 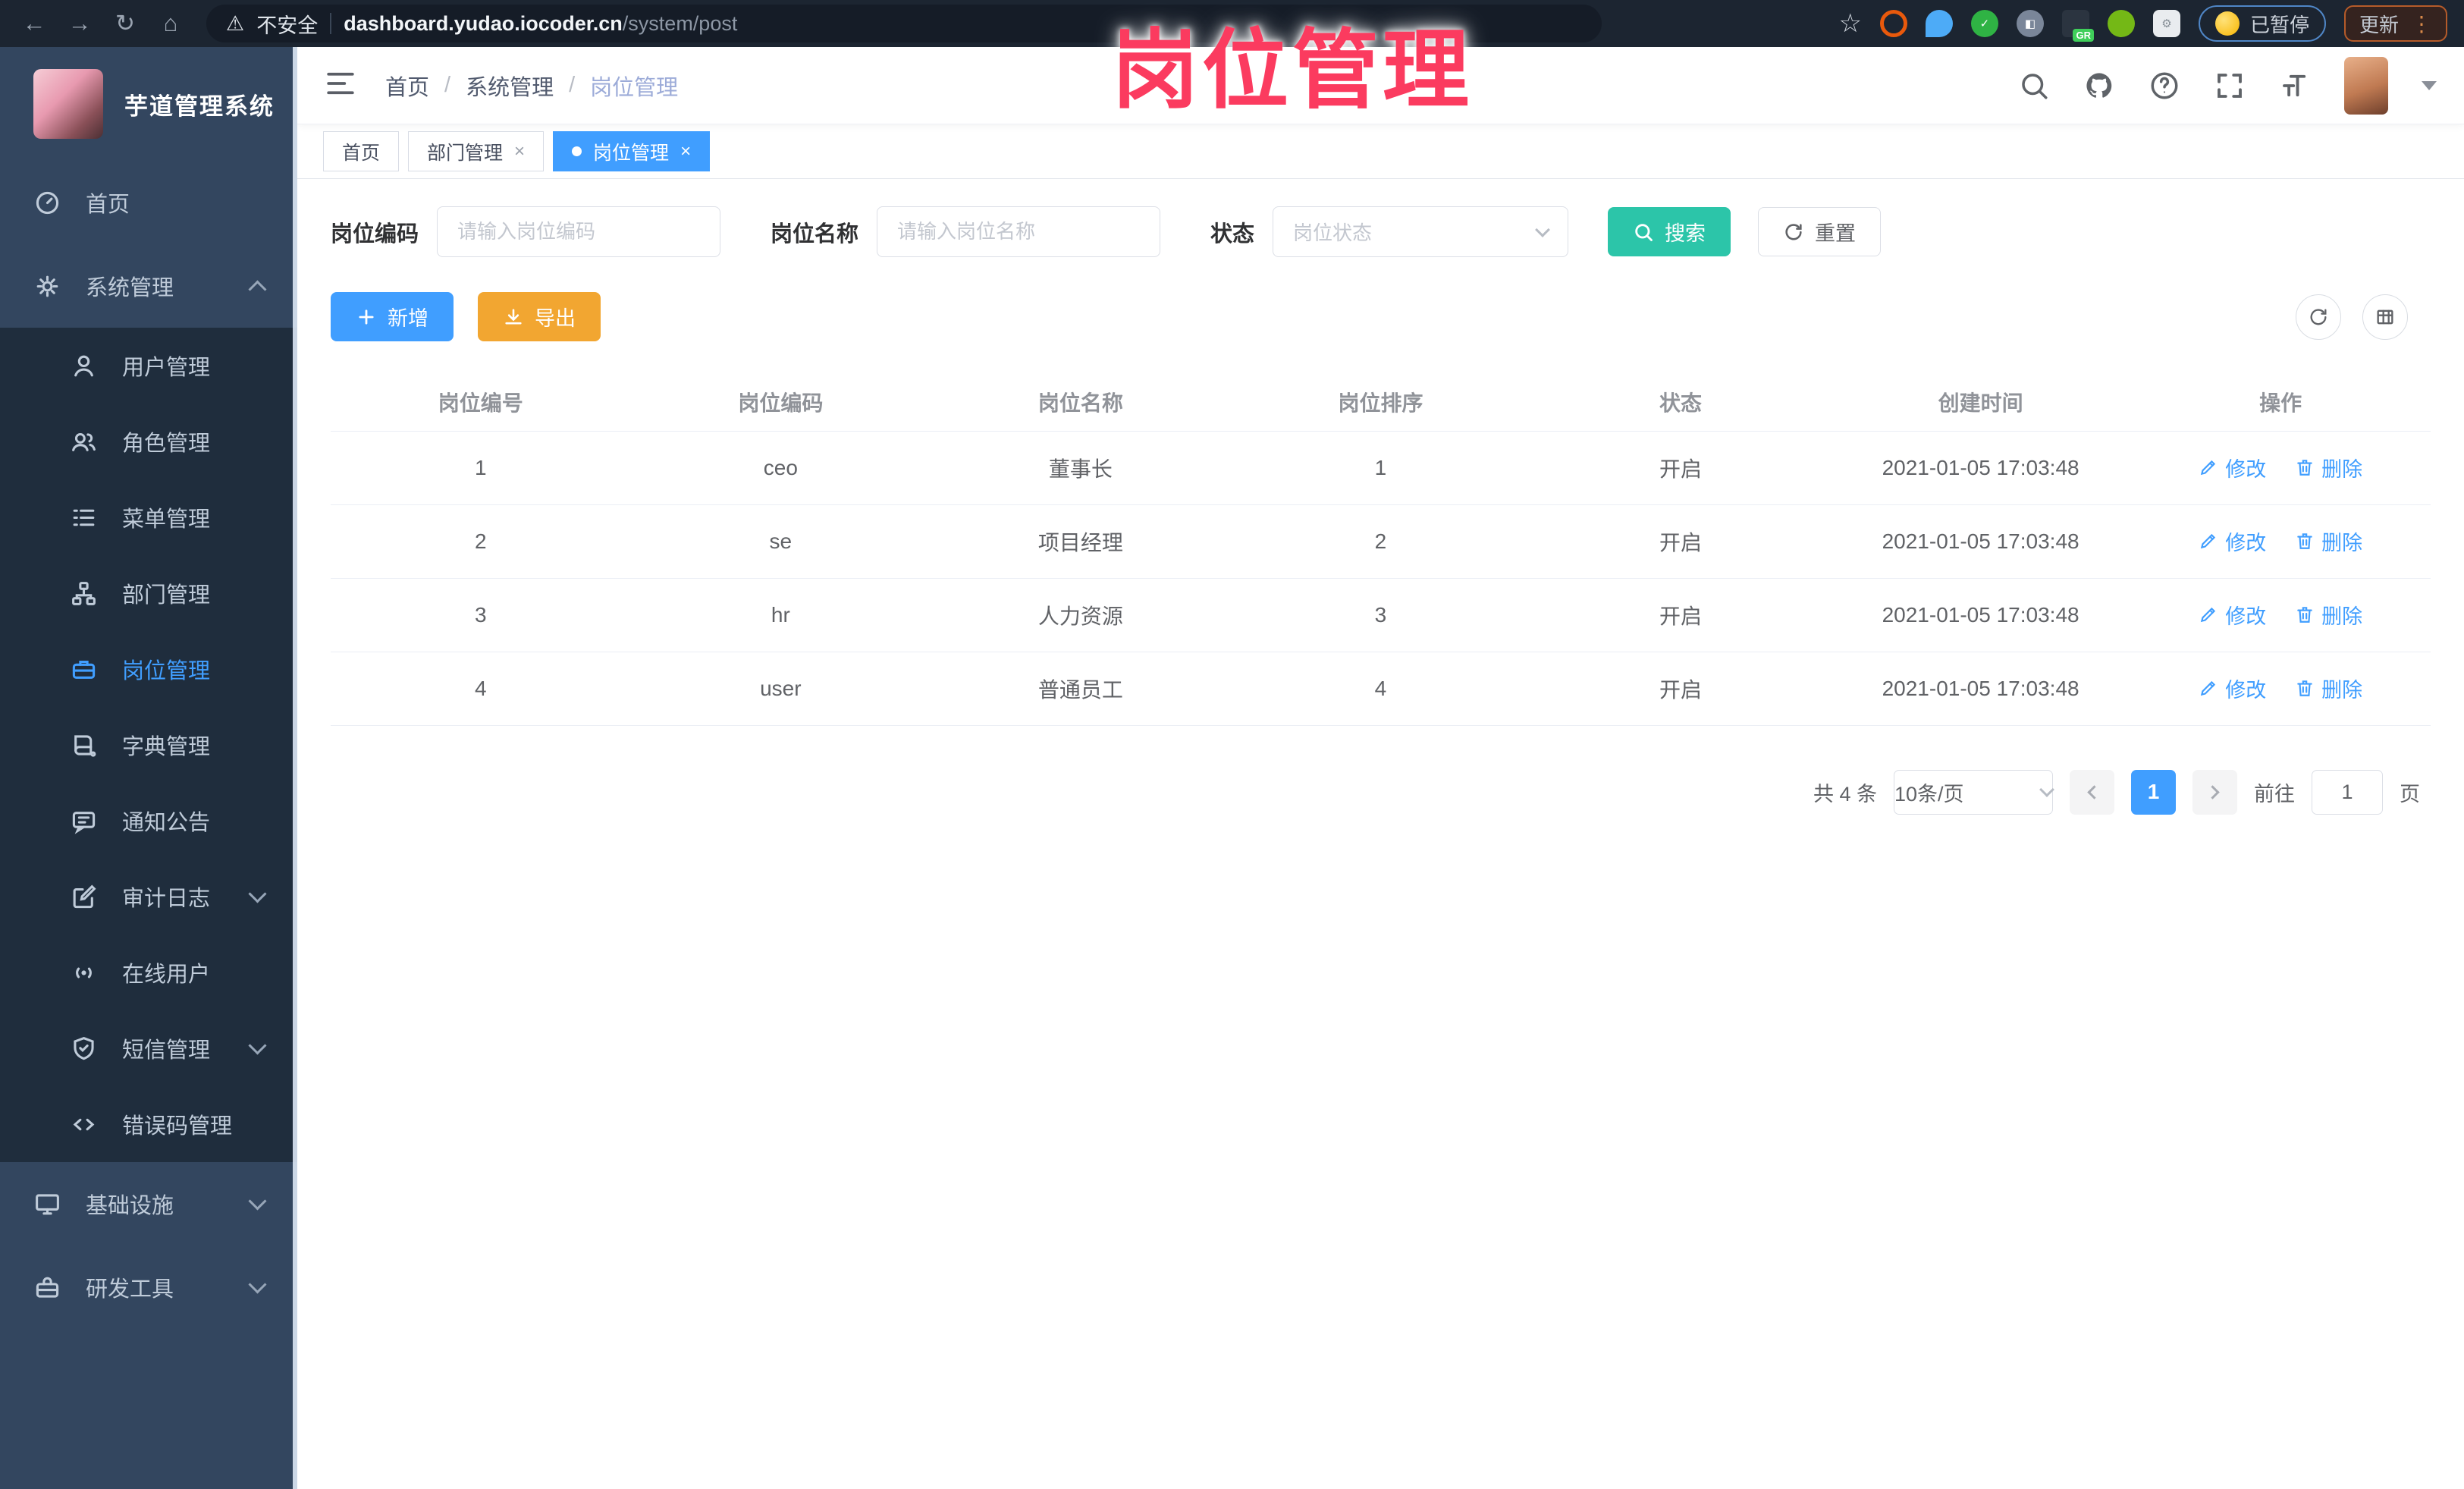 I want to click on table-row: 2 se 项目经理 2 开启 2021-01-05 17:03:48 修改 删除, so click(x=1381, y=541).